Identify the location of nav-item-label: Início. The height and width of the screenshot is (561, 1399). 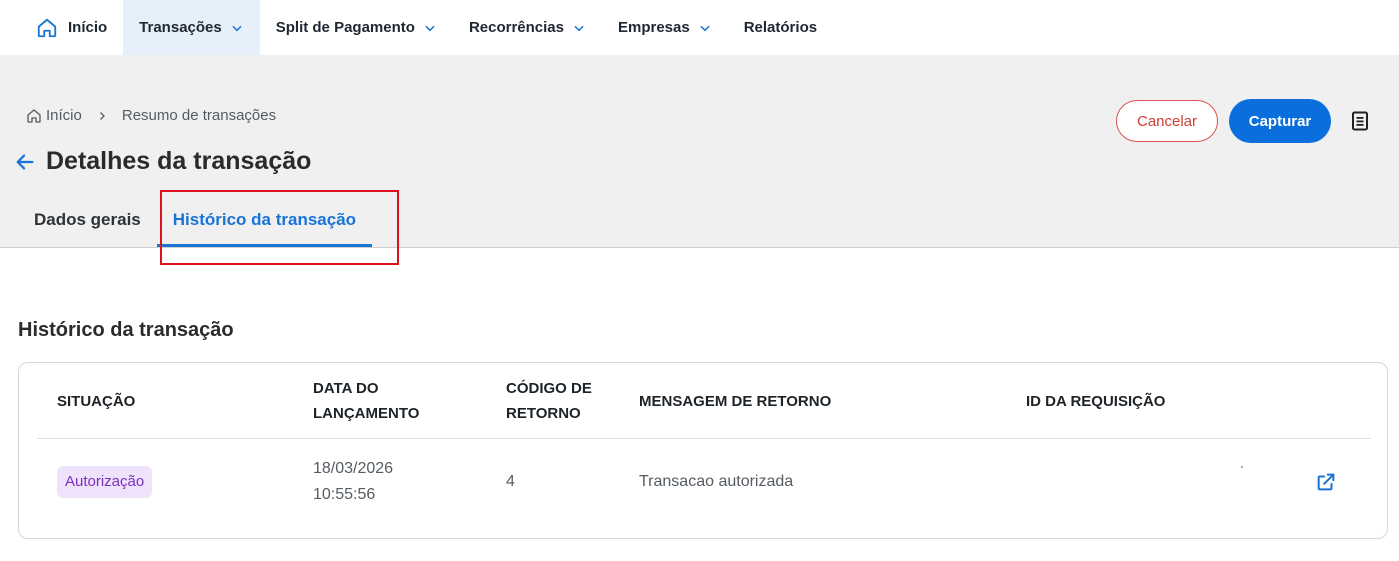
(88, 27).